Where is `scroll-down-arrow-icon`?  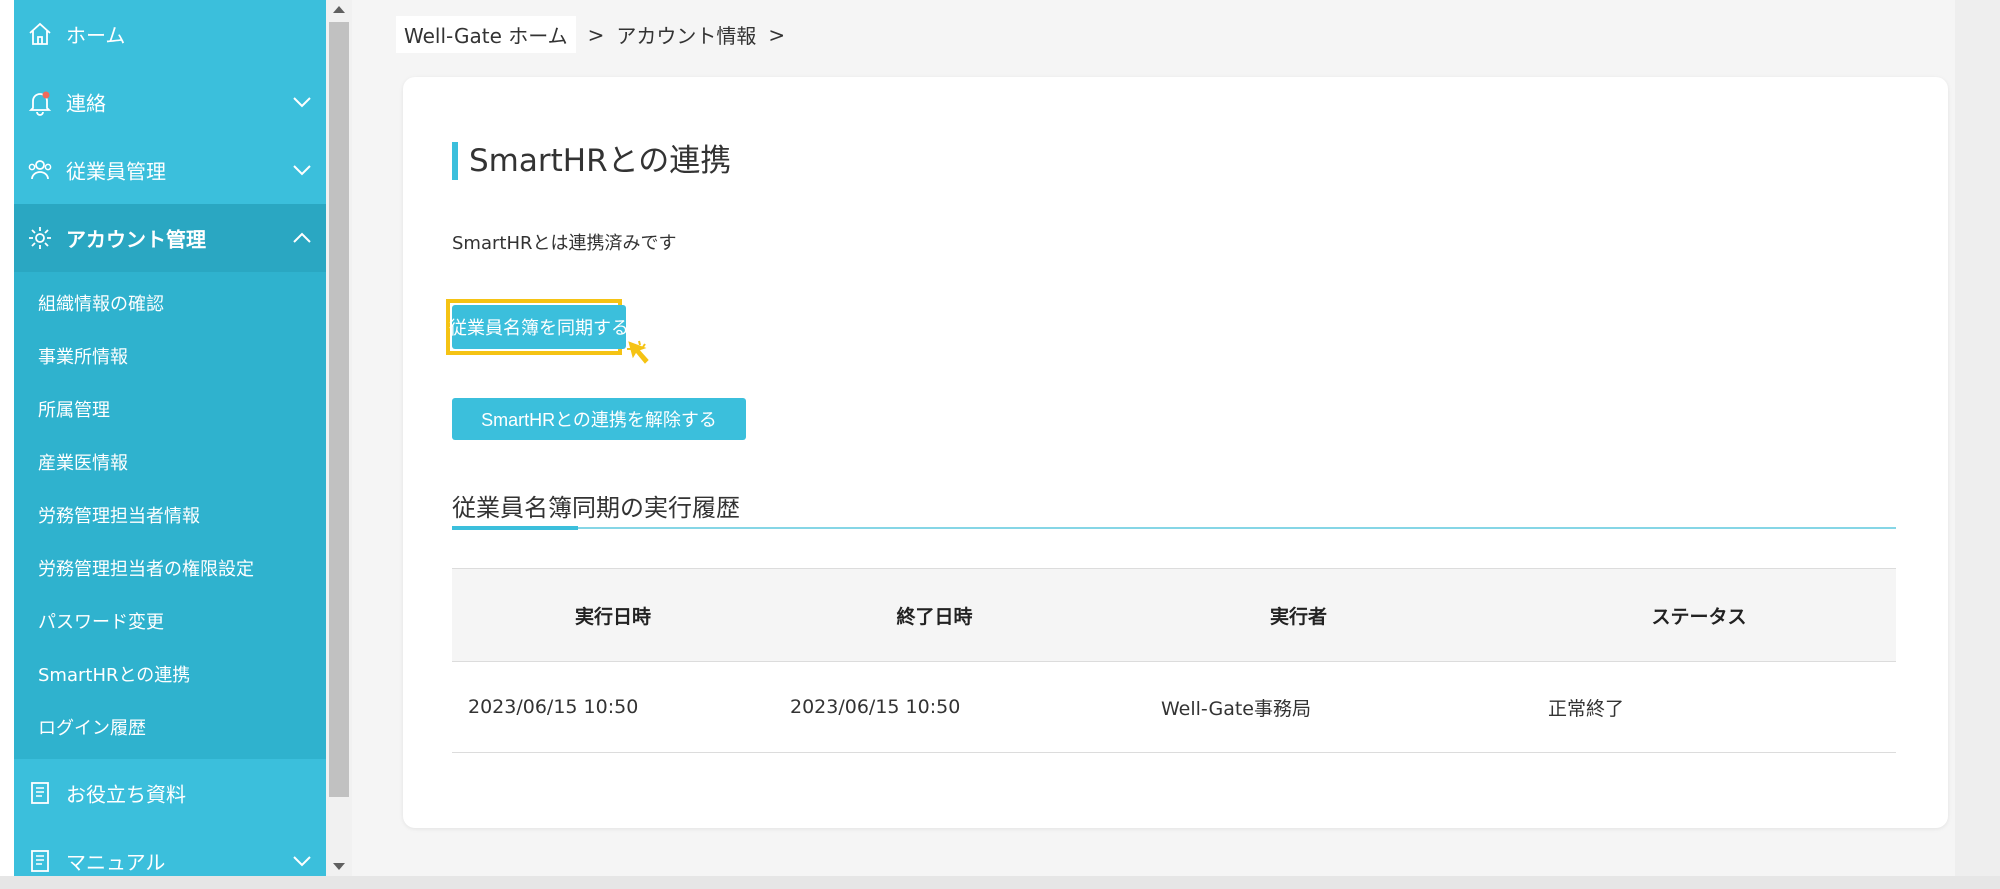 scroll-down-arrow-icon is located at coordinates (339, 866).